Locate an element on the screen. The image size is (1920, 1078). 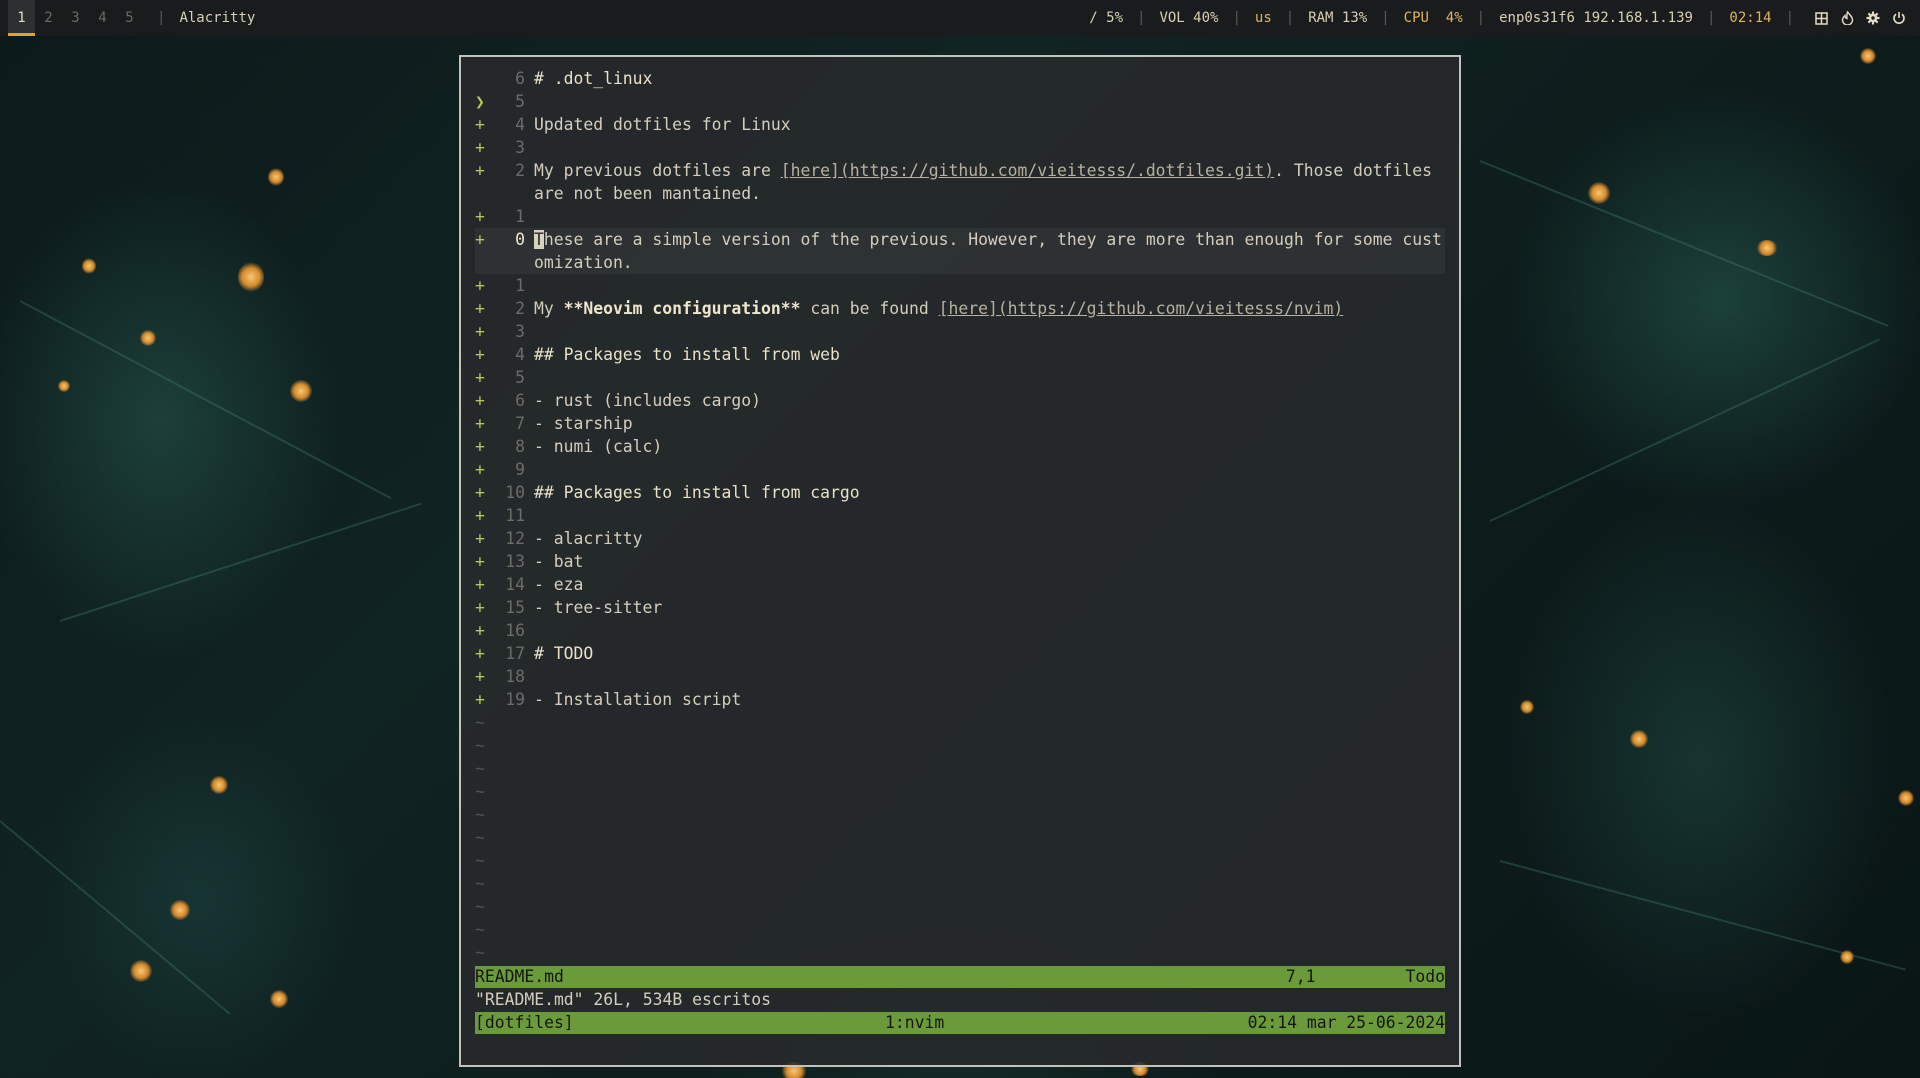
line-number: 14 is located at coordinates (515, 584).